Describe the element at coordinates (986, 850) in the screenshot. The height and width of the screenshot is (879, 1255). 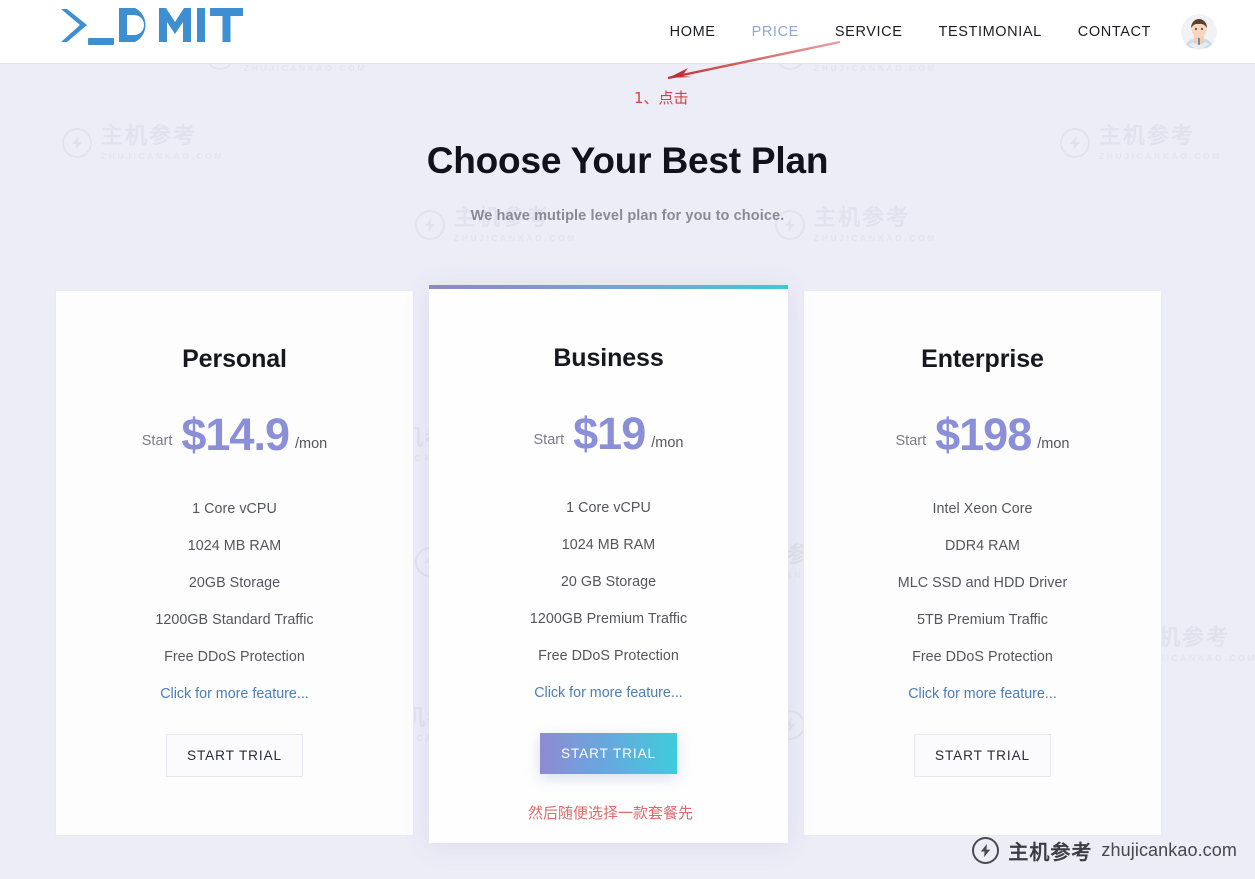
I see `lightning-circle-icon` at that location.